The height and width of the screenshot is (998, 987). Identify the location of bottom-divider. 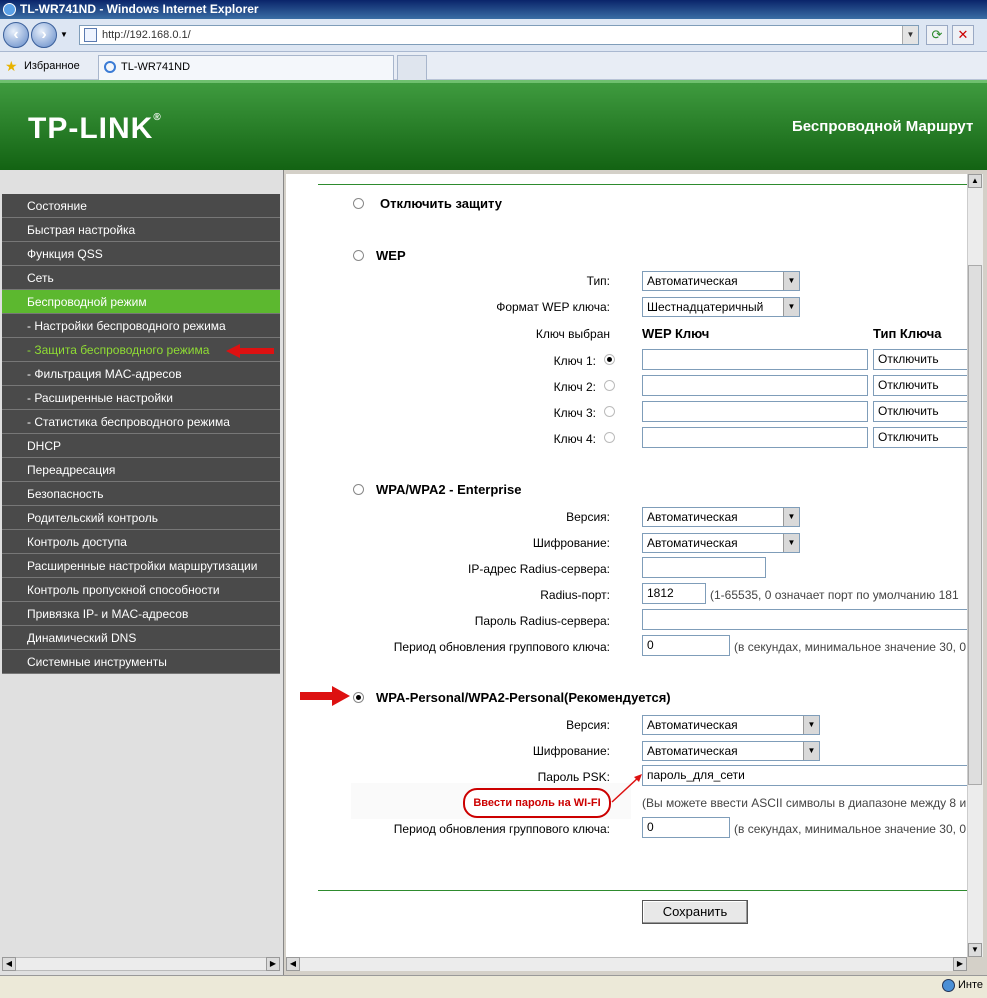
(642, 890).